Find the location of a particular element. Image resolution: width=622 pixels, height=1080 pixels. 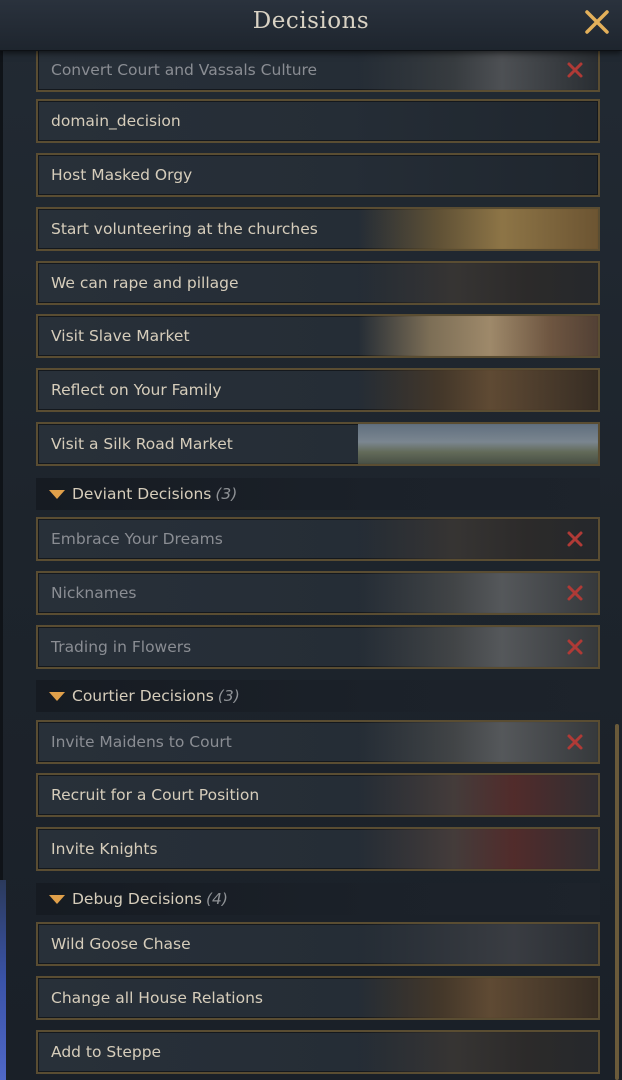

decision-row: Nicknames is located at coordinates (318, 593).